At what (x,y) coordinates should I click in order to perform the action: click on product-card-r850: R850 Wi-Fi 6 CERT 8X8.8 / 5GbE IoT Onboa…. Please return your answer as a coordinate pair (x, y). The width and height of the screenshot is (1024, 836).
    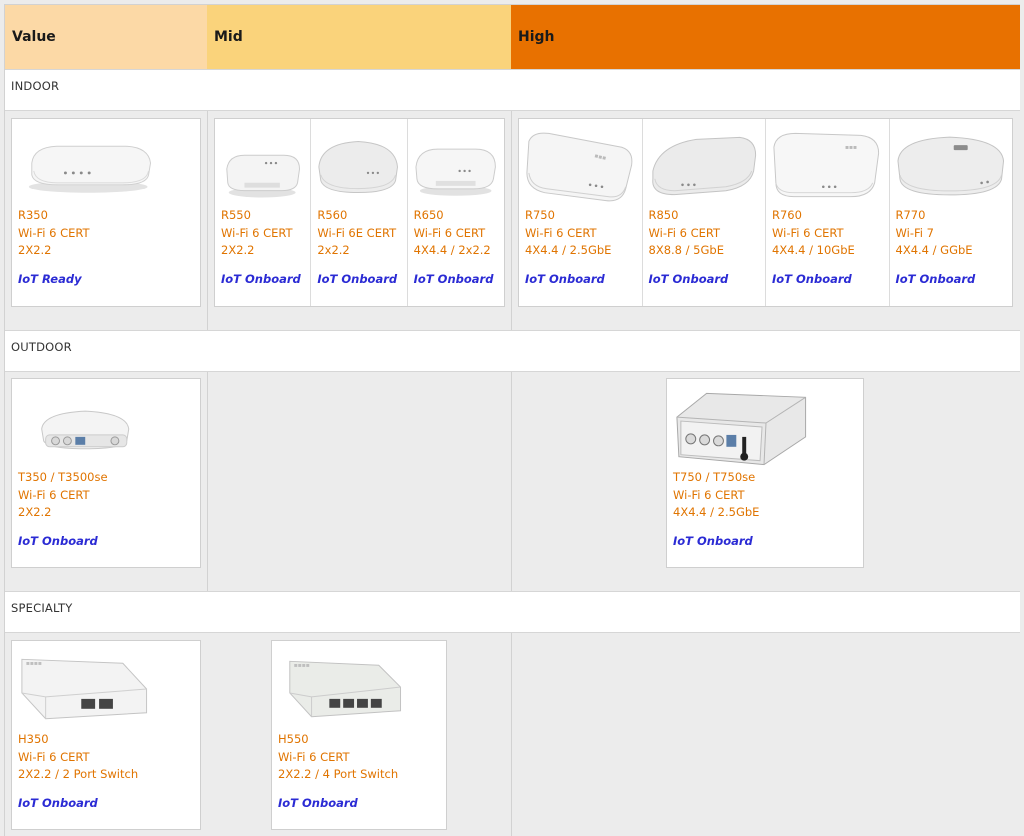
    Looking at the image, I should click on (704, 212).